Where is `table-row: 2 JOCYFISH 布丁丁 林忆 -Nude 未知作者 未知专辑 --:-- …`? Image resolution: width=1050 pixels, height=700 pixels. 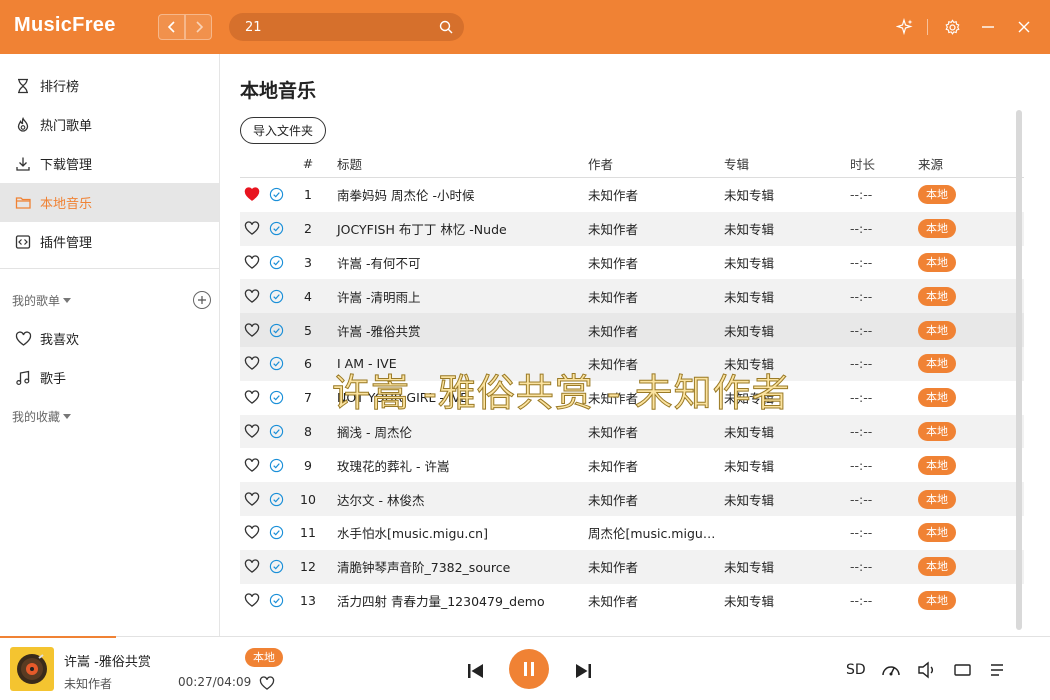 table-row: 2 JOCYFISH 布丁丁 林忆 -Nude 未知作者 未知专辑 --:-- … is located at coordinates (632, 228).